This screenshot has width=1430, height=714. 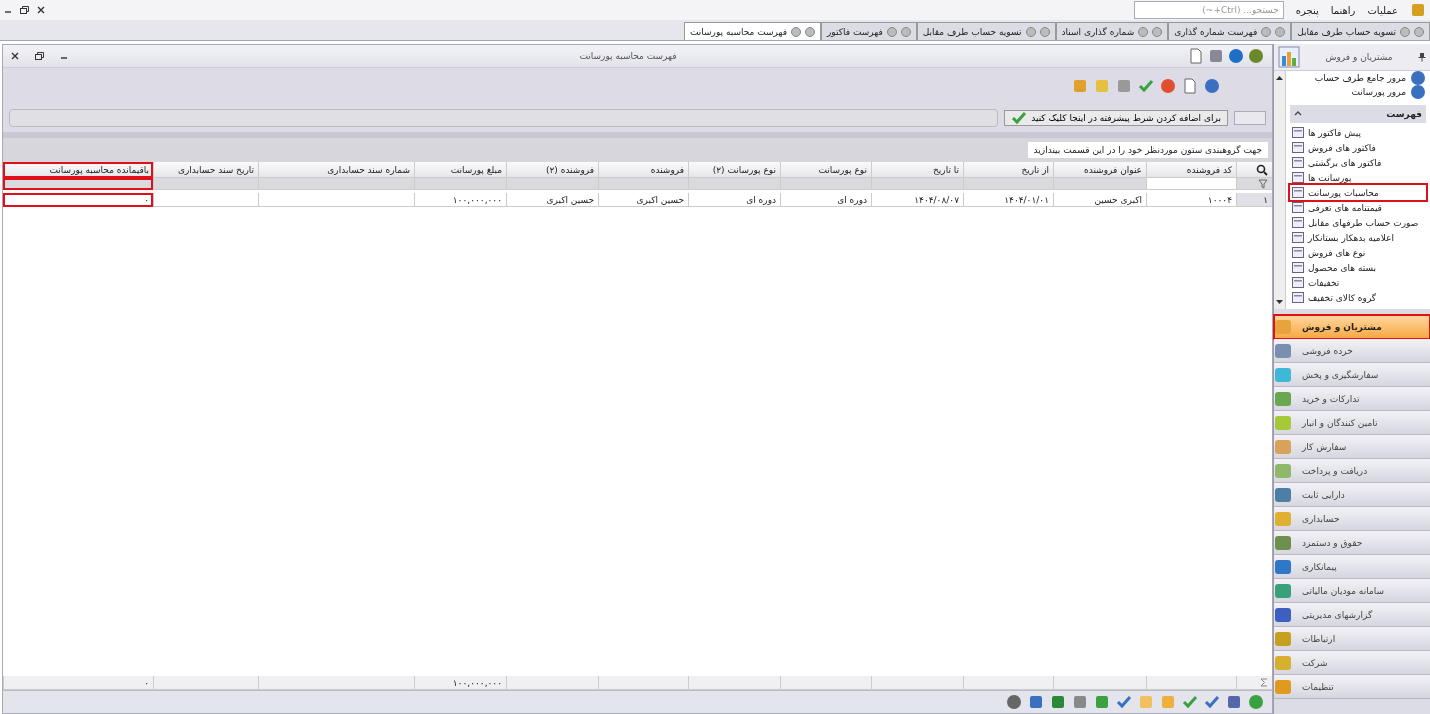 What do you see at coordinates (504, 118) in the screenshot?
I see `filter-field` at bounding box center [504, 118].